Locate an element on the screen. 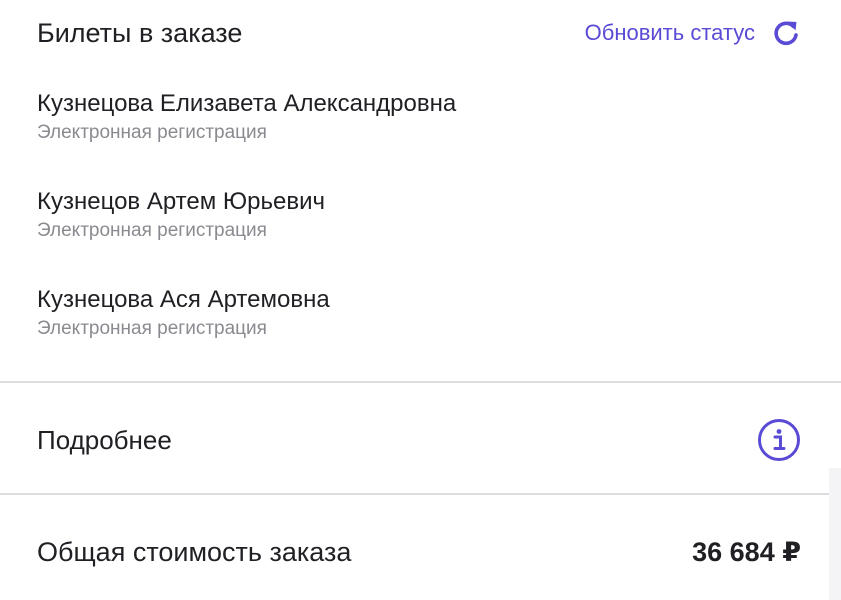 This screenshot has height=600, width=841. total-row: Общая стоимость заказа 36 684 ₽ is located at coordinates (419, 552).